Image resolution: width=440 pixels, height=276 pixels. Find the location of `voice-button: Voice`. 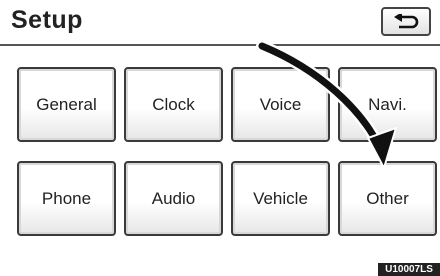

voice-button: Voice is located at coordinates (280, 104).